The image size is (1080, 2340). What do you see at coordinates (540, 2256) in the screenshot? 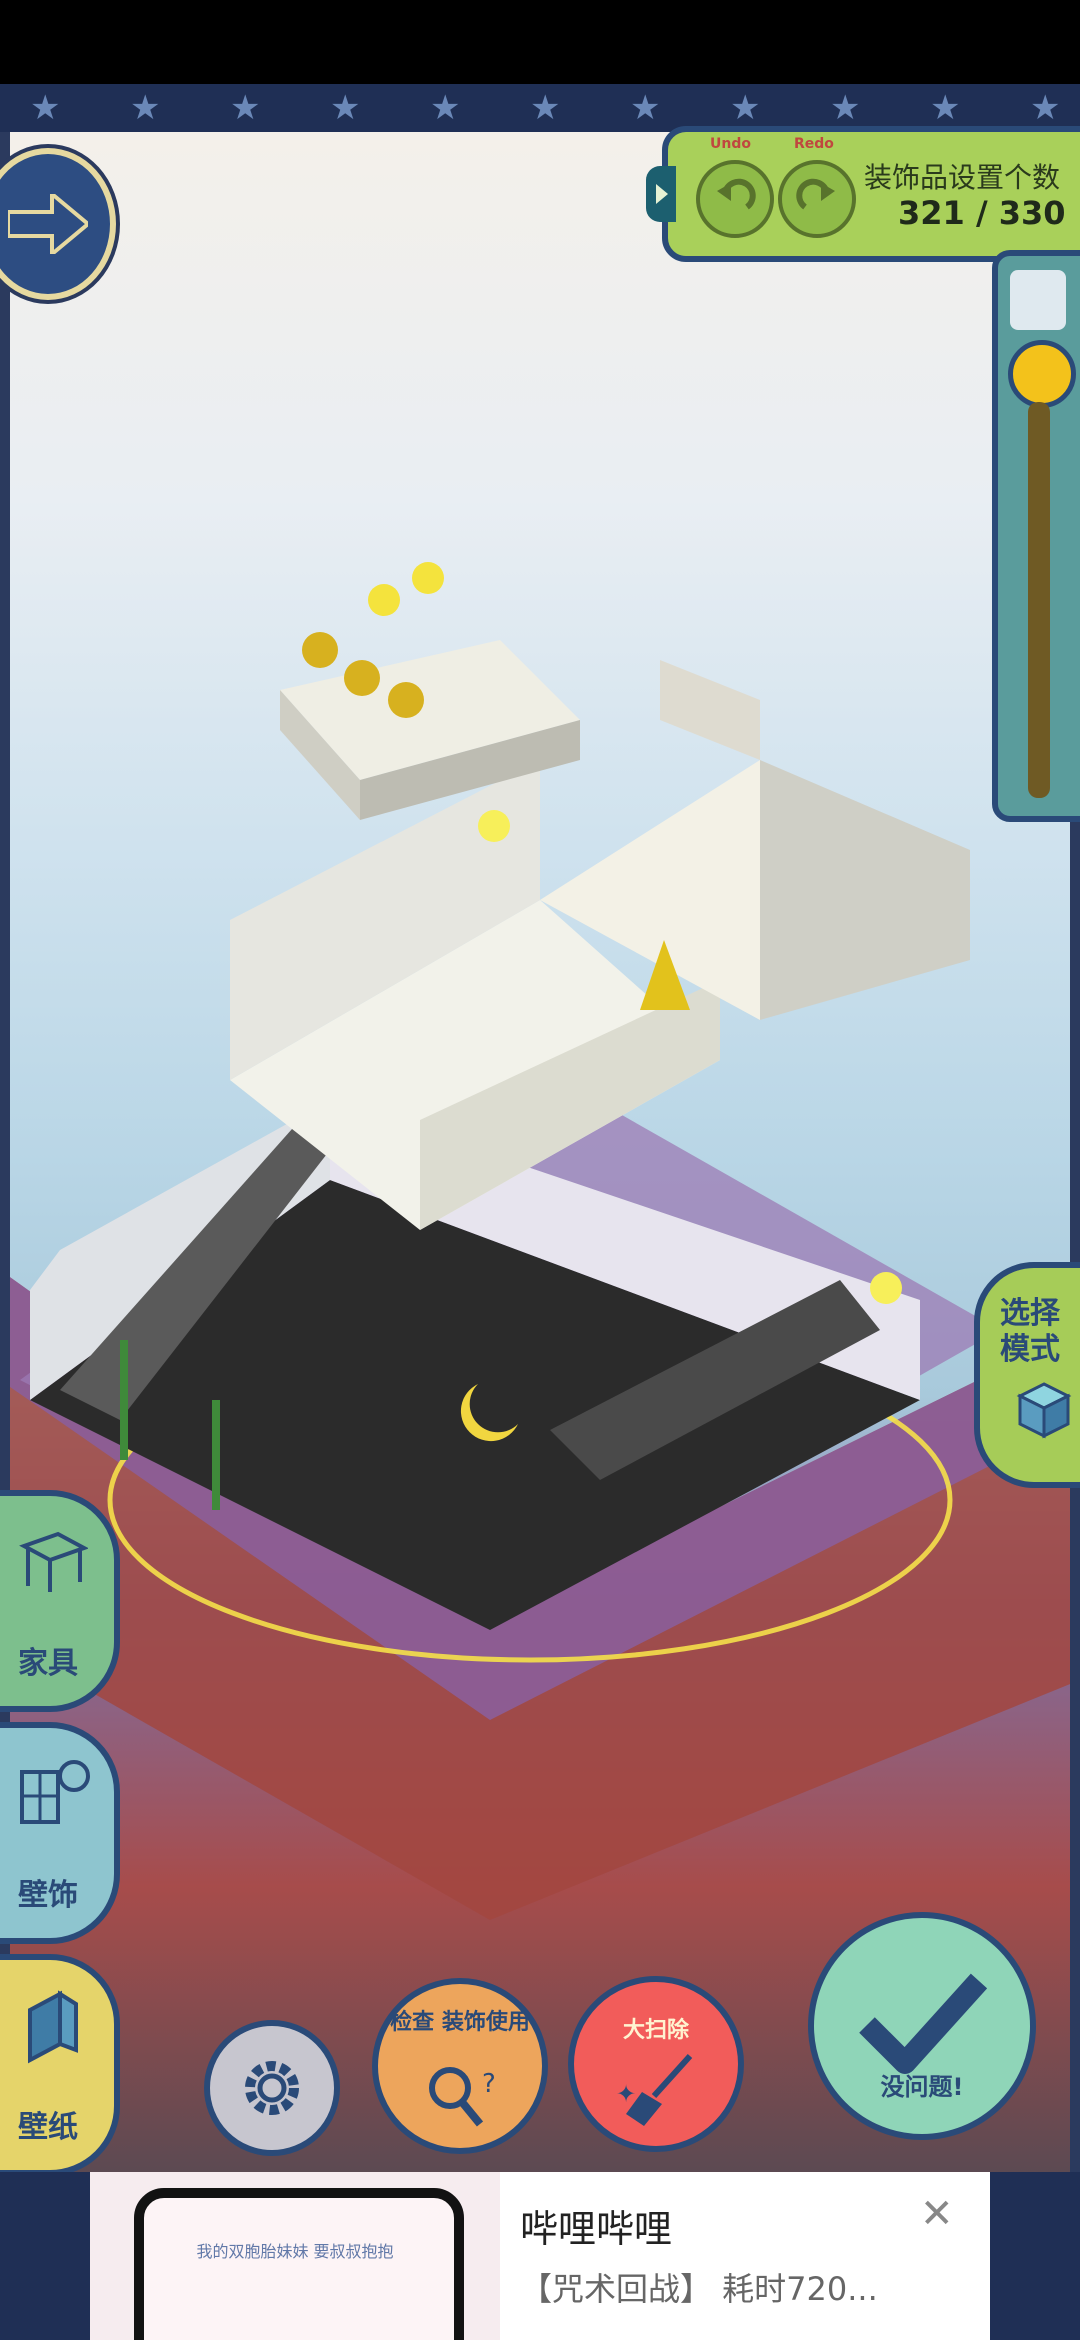
I see `ad-banner: 我的双胞胎妹妹 要叔叔抱抱 哔哩哔哩 【咒术回战】 耗时720... ✕` at bounding box center [540, 2256].